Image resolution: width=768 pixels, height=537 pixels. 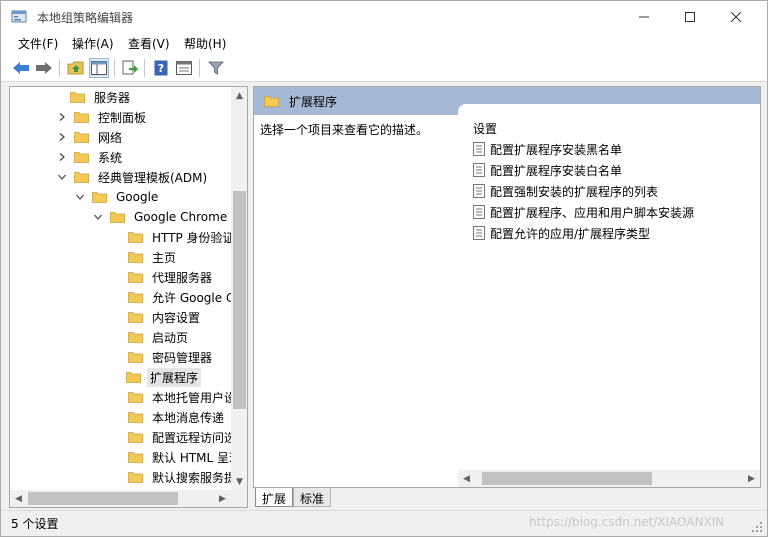 What do you see at coordinates (561, 233) in the screenshot?
I see `policy-setting-item: 配置允许的应用/扩展程序类型` at bounding box center [561, 233].